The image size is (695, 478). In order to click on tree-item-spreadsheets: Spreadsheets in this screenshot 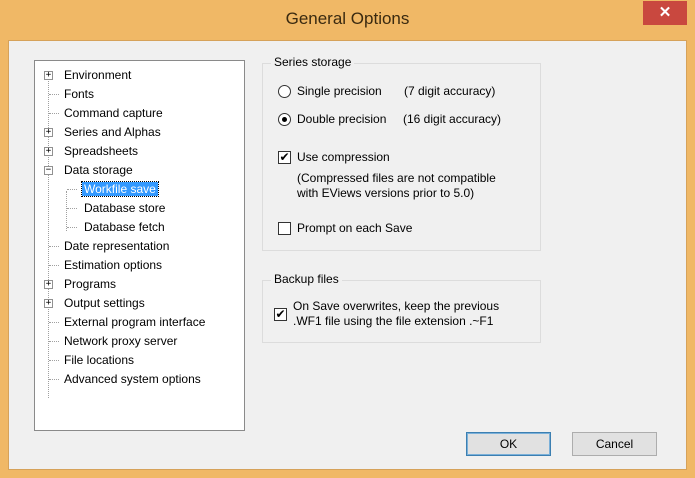, I will do `click(101, 151)`.